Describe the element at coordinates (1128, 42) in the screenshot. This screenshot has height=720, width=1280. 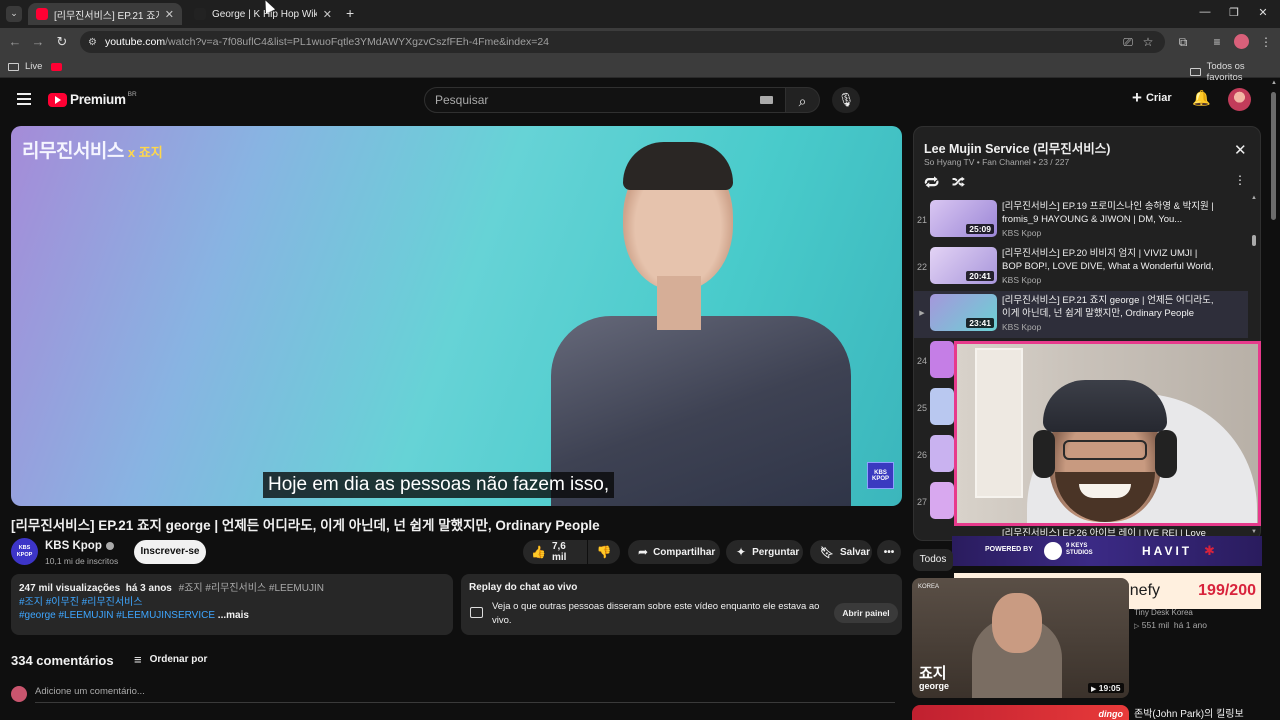
I see `install-app-icon: ⎚` at that location.